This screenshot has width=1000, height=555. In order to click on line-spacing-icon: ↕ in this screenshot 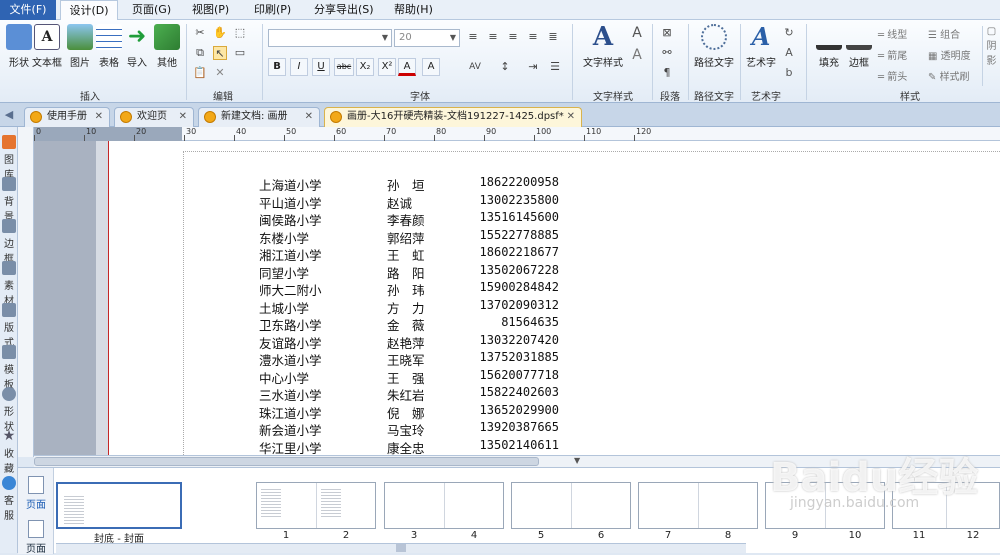, I will do `click(505, 67)`.